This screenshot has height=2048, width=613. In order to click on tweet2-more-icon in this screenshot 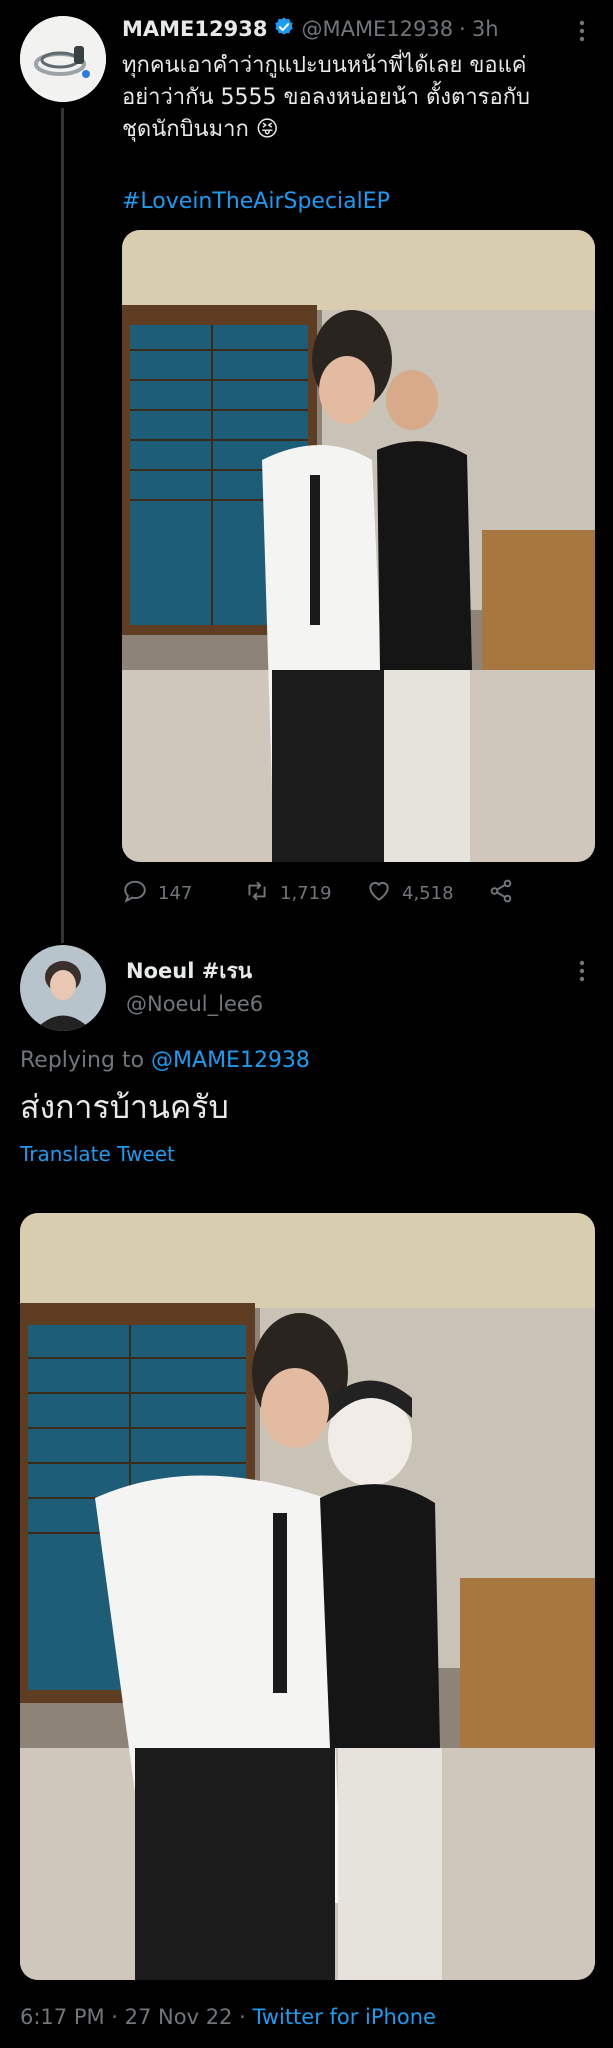, I will do `click(582, 971)`.